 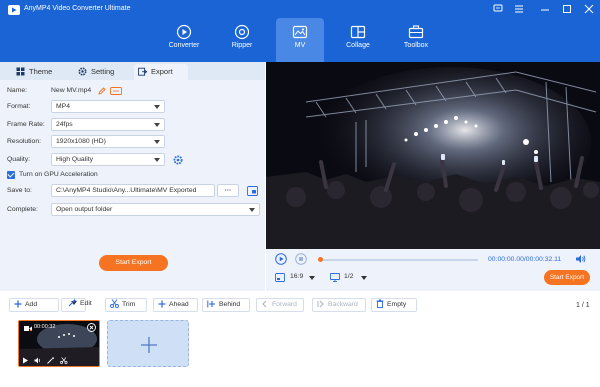 I want to click on trim-scissors-icon, so click(x=64, y=360).